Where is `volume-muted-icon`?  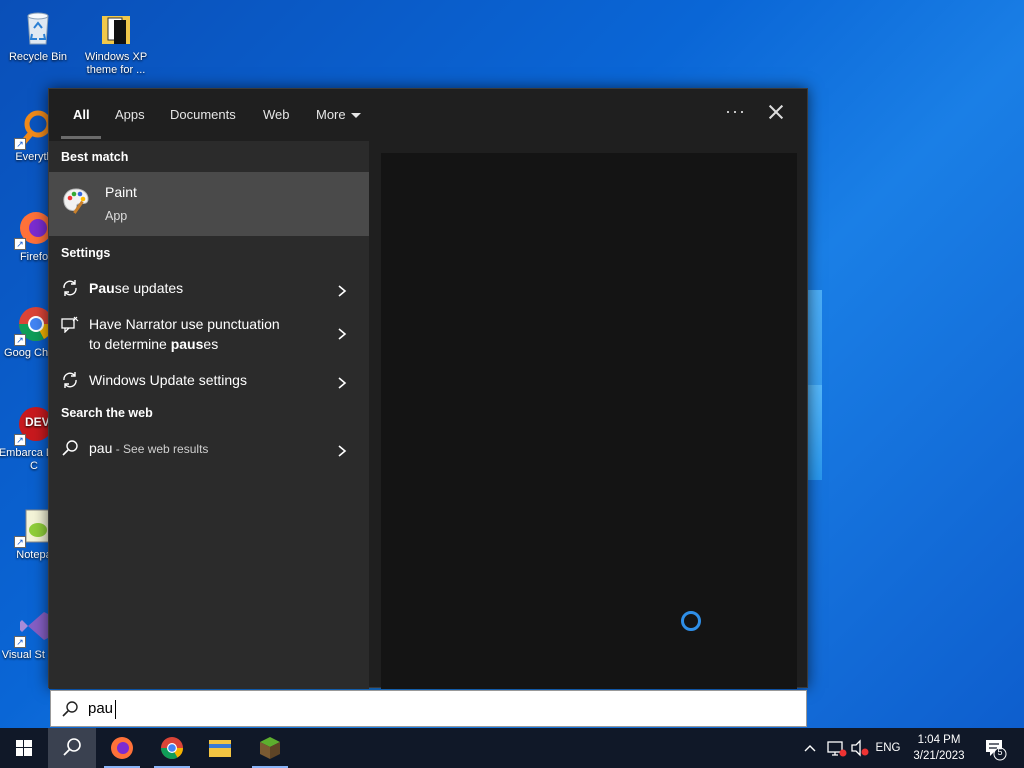
volume-muted-icon is located at coordinates (860, 748).